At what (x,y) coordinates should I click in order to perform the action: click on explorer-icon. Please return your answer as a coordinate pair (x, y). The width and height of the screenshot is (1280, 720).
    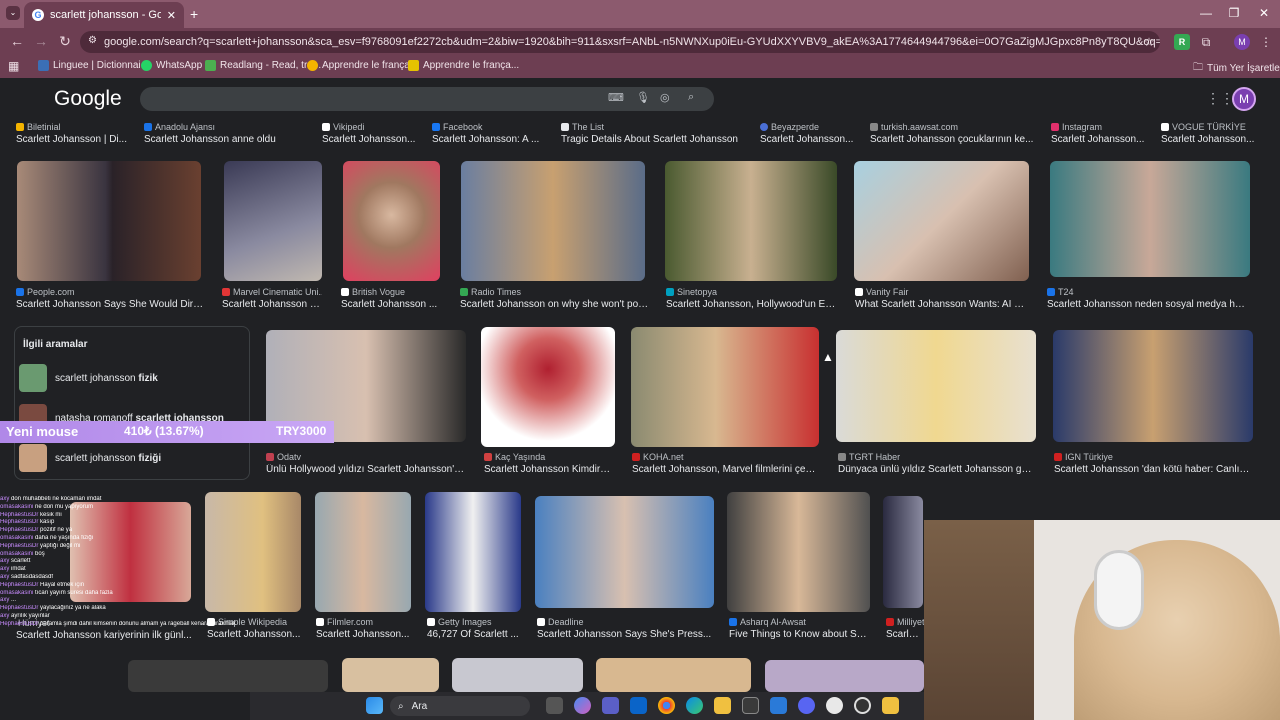
    Looking at the image, I should click on (722, 705).